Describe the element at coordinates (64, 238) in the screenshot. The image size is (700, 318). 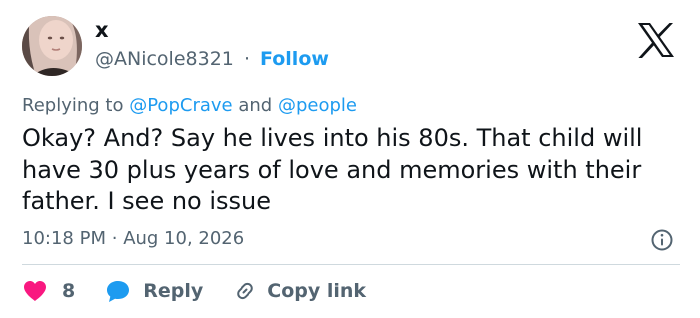
I see `tweet-time: 10:18 PM` at that location.